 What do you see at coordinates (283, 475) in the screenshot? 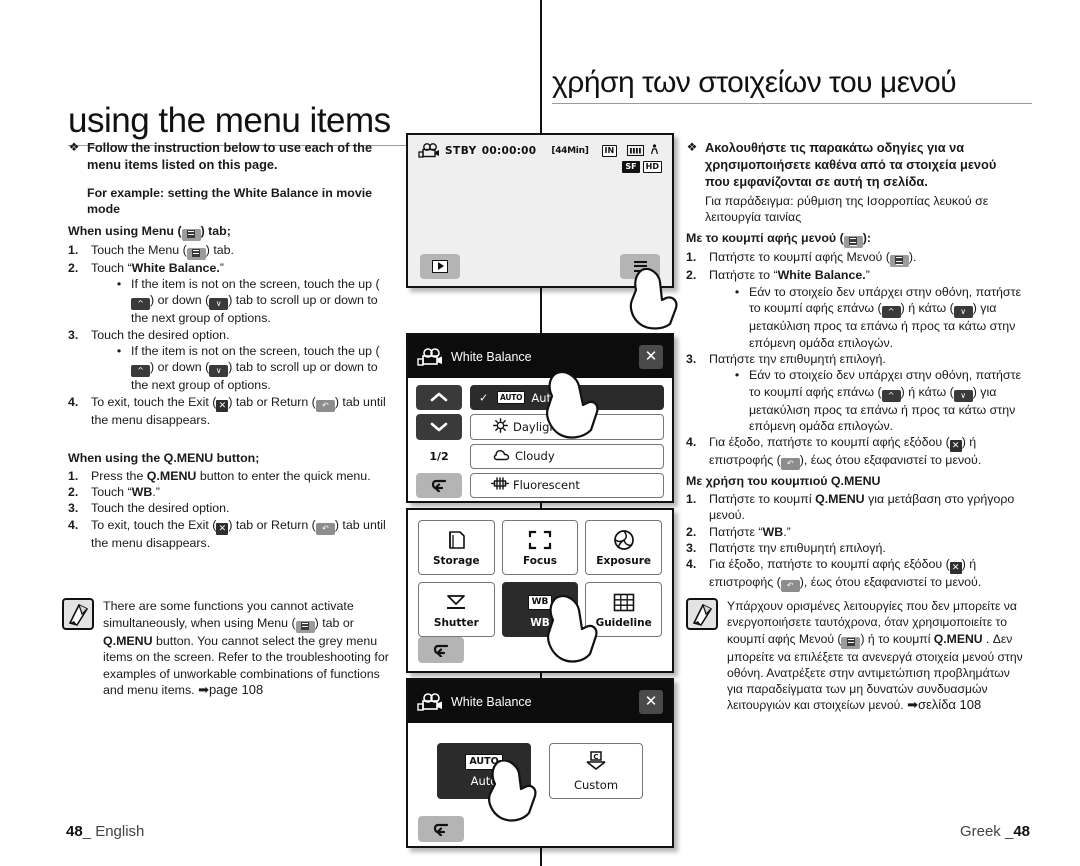
I see `step-text-post: button to enter the quick menu.` at bounding box center [283, 475].